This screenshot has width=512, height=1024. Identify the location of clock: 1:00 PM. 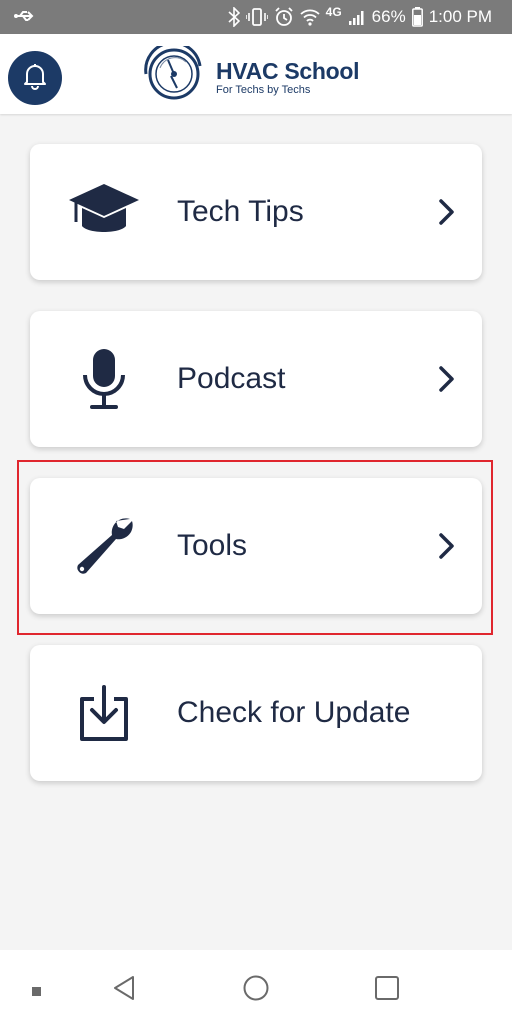
(460, 16).